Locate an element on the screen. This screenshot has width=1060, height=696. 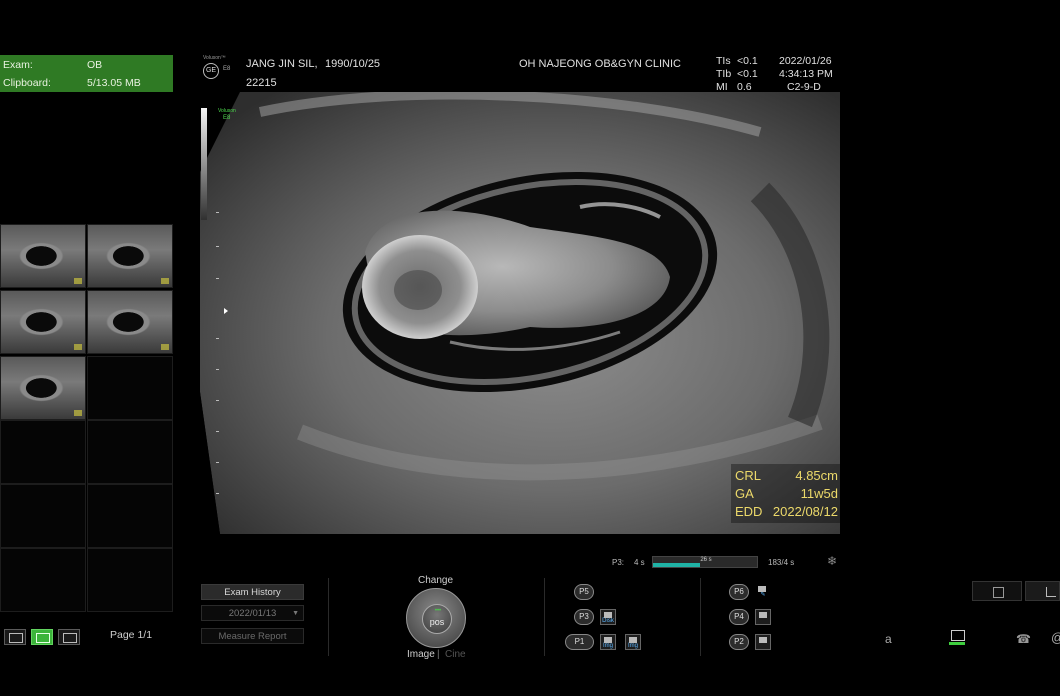
mode-cine-option: Cine is located at coordinates (455, 654).